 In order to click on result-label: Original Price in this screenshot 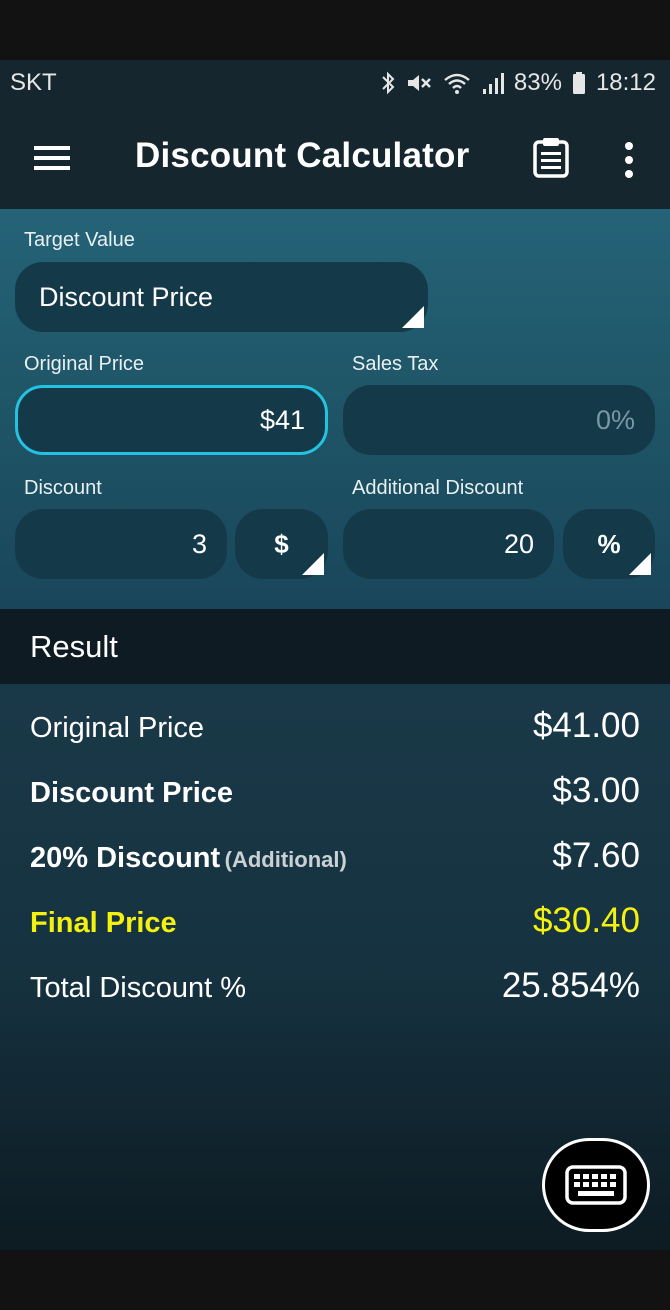, I will do `click(117, 728)`.